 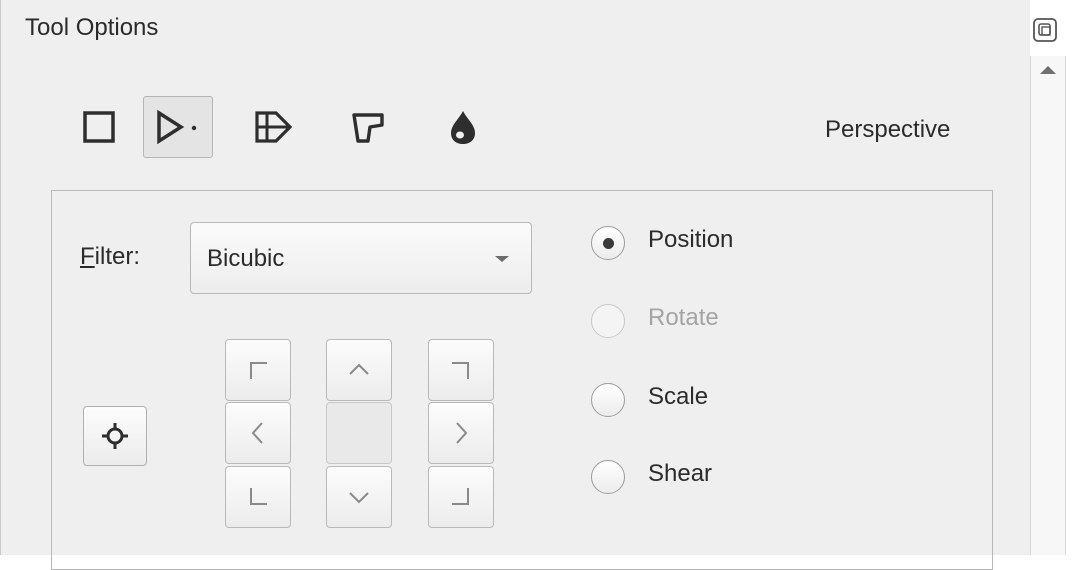 I want to click on pivot-top-right-button, so click(x=461, y=370).